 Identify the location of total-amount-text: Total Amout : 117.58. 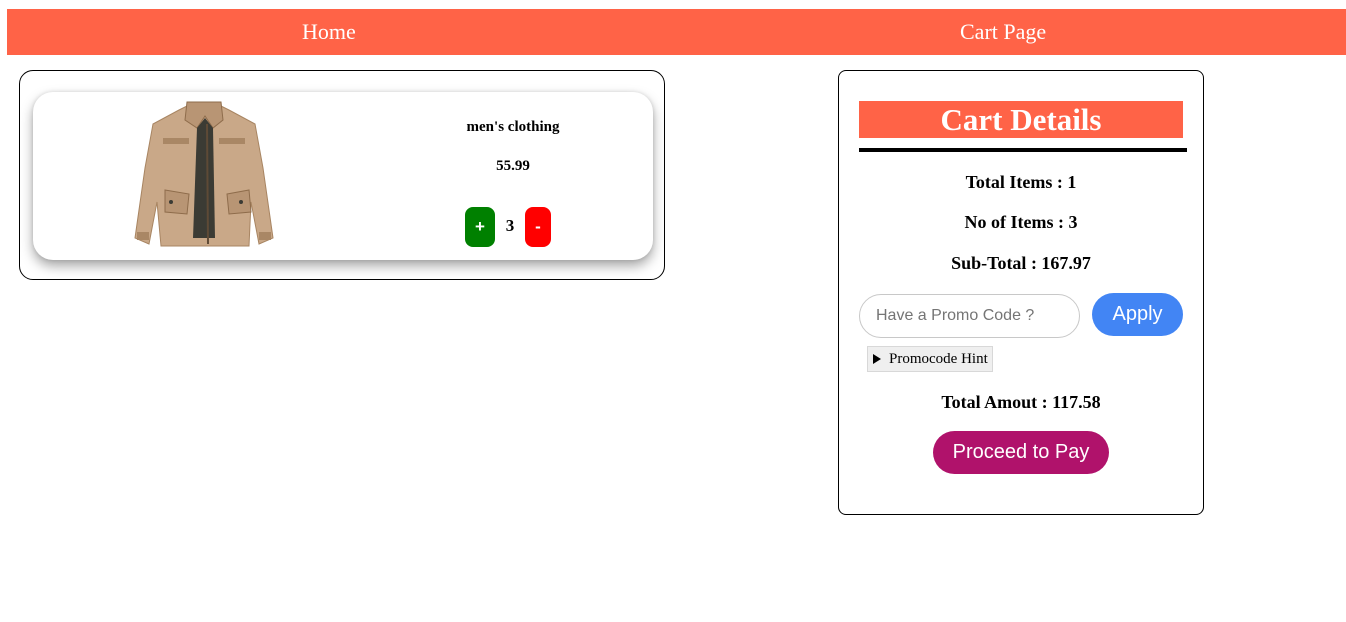
(1021, 402).